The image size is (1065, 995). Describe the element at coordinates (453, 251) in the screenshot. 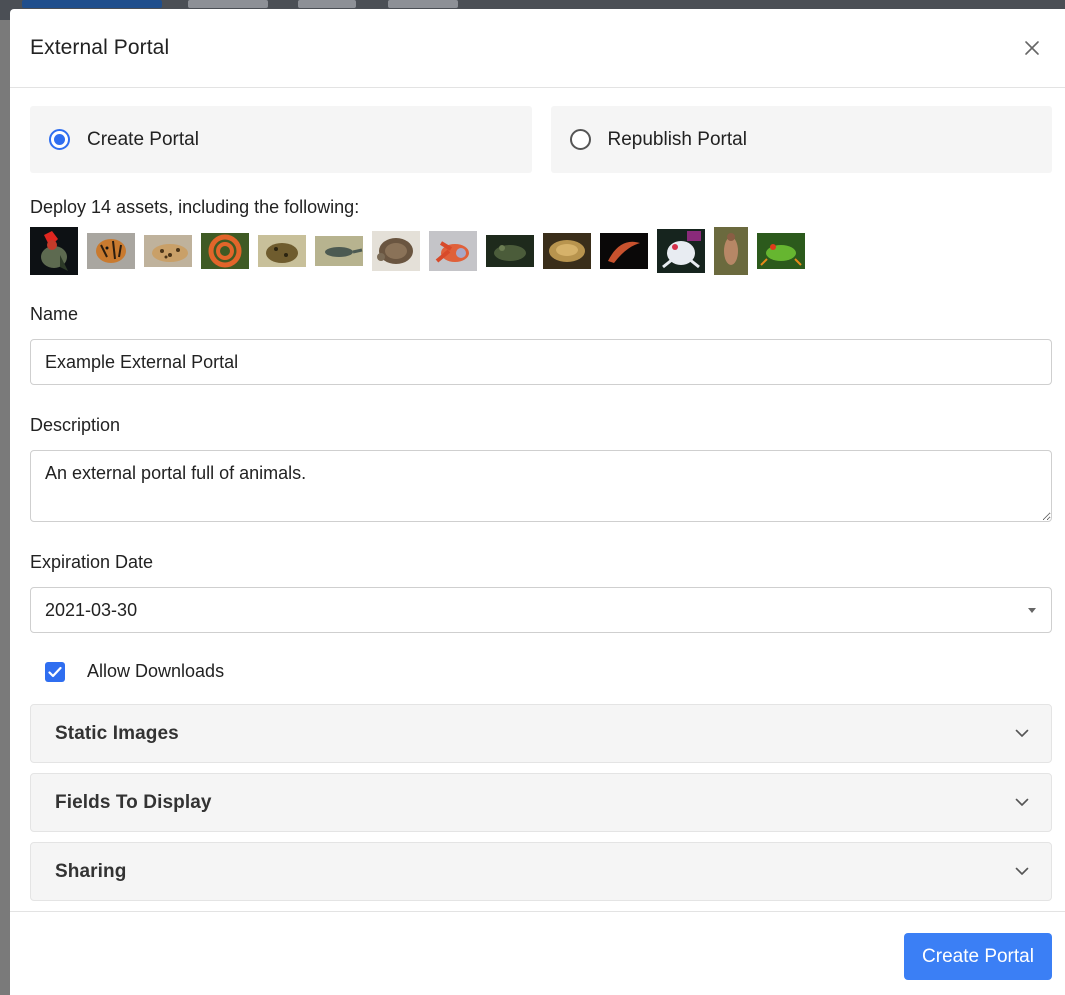

I see `asset-thumbnail-crab` at that location.